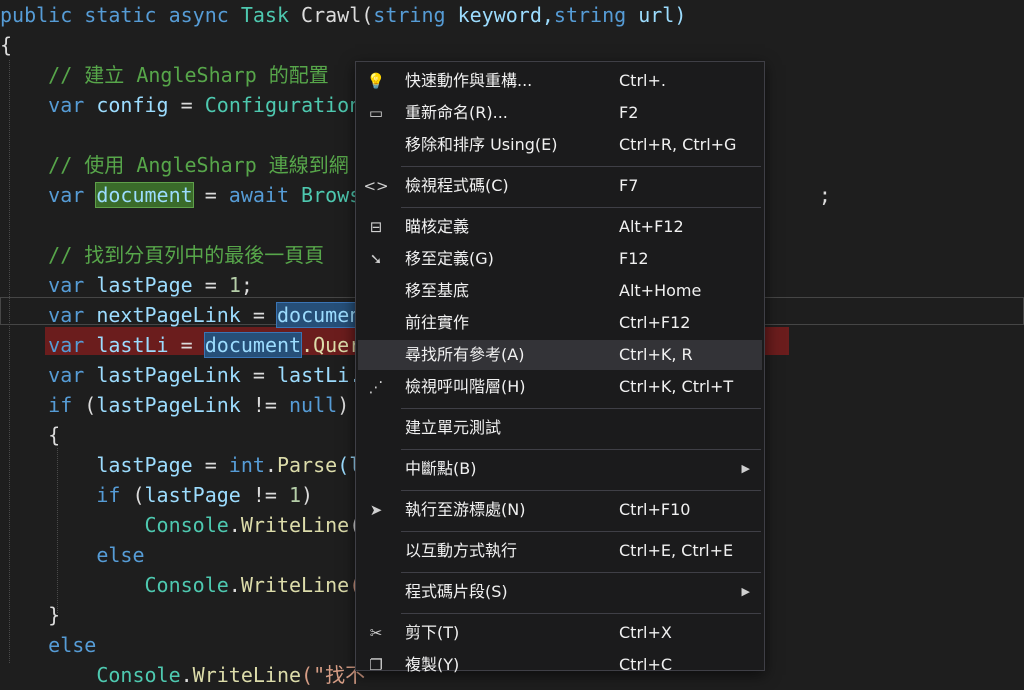 Image resolution: width=1024 pixels, height=690 pixels. Describe the element at coordinates (376, 81) in the screenshot. I see `lightbulb-icon: 💡` at that location.